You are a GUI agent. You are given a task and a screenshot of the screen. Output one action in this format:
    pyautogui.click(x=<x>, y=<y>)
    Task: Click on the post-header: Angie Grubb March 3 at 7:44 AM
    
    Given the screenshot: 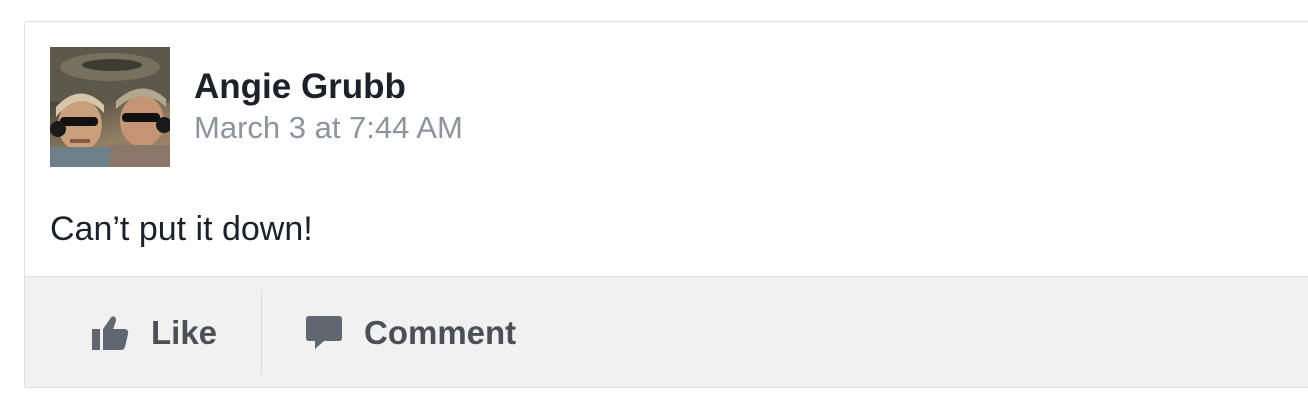 What is the action you would take?
    pyautogui.click(x=256, y=107)
    